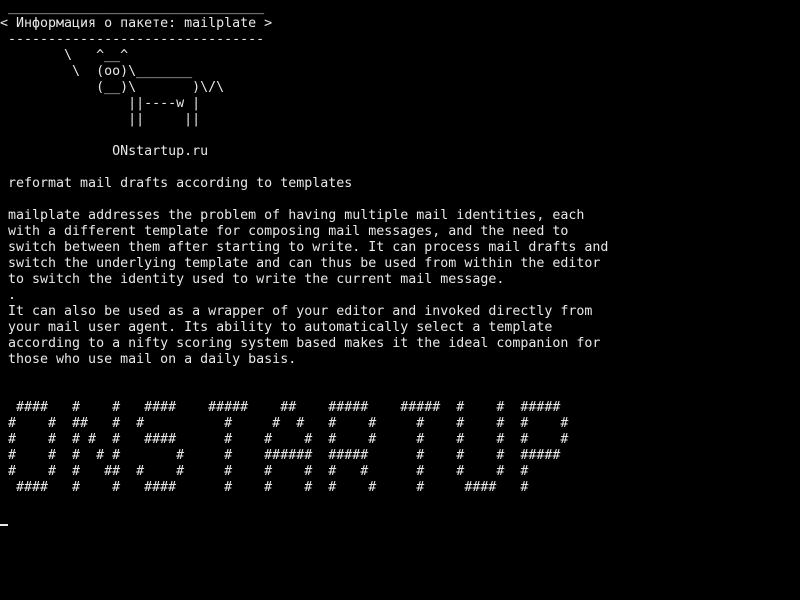 The width and height of the screenshot is (800, 600). Describe the element at coordinates (8, 295) in the screenshot. I see `description-line: .` at that location.